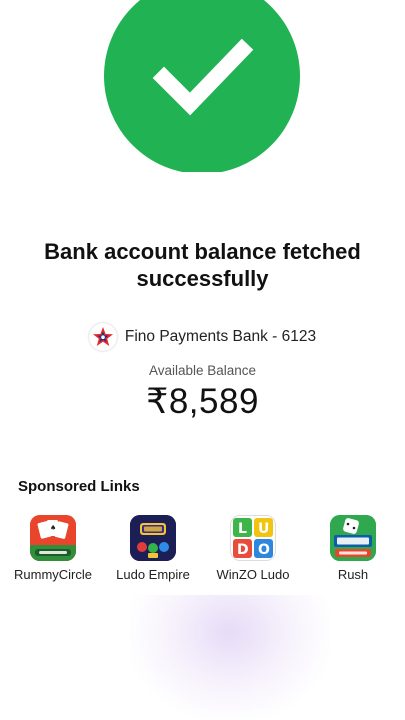  I want to click on app-label: WinZO Ludo, so click(253, 574).